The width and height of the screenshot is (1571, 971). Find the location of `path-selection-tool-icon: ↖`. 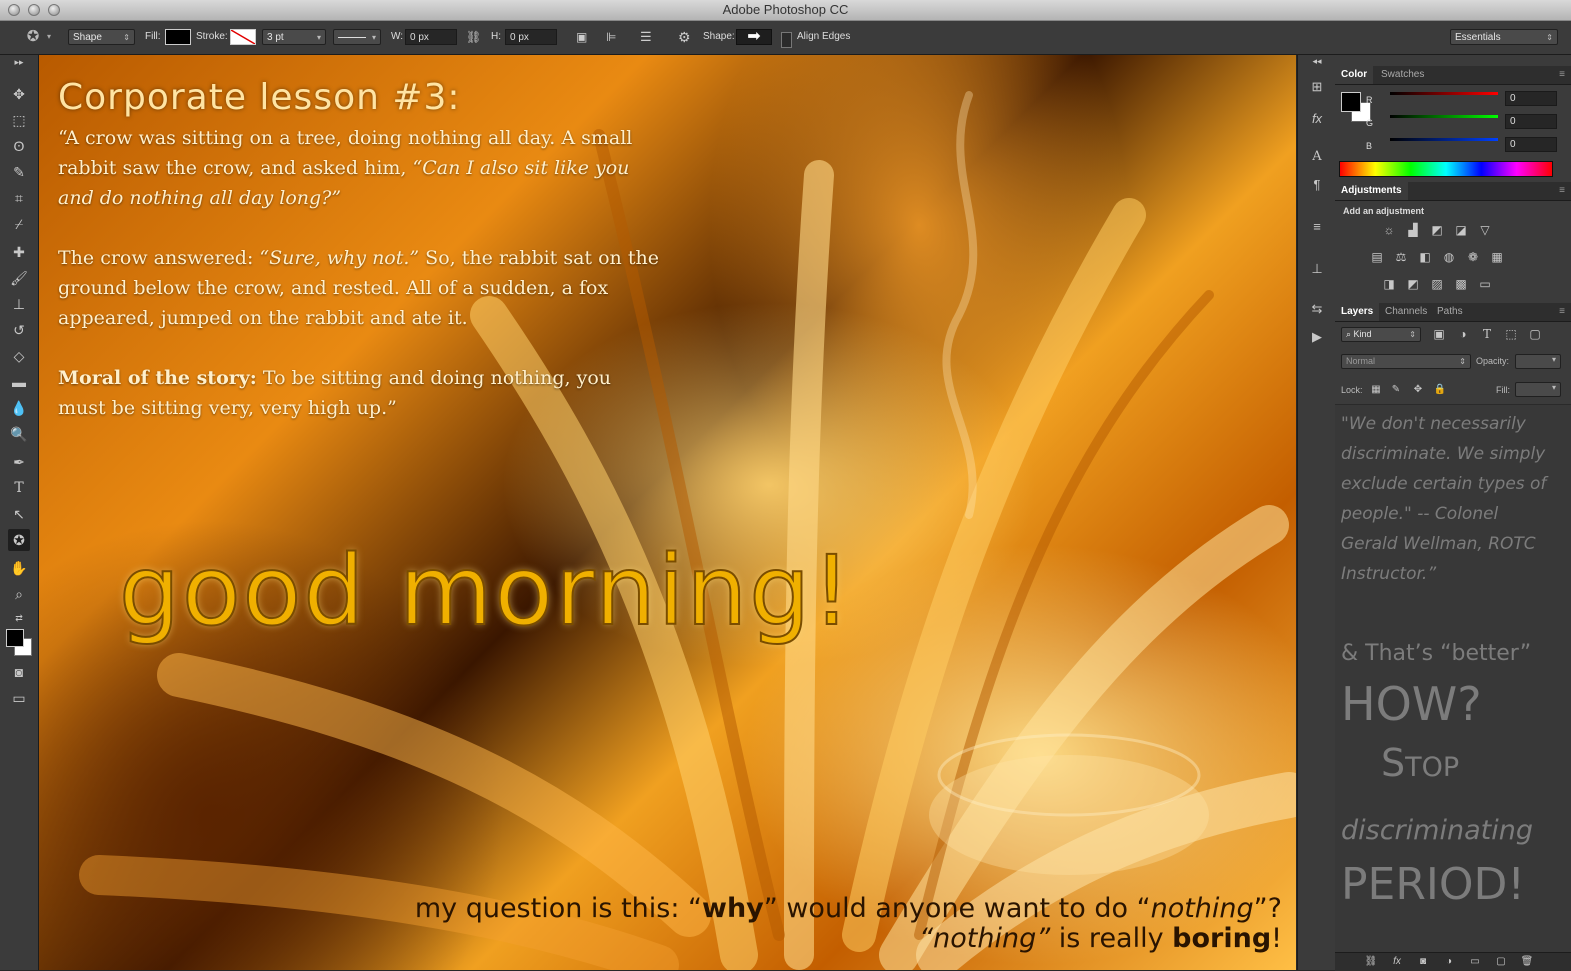

path-selection-tool-icon: ↖ is located at coordinates (19, 514).